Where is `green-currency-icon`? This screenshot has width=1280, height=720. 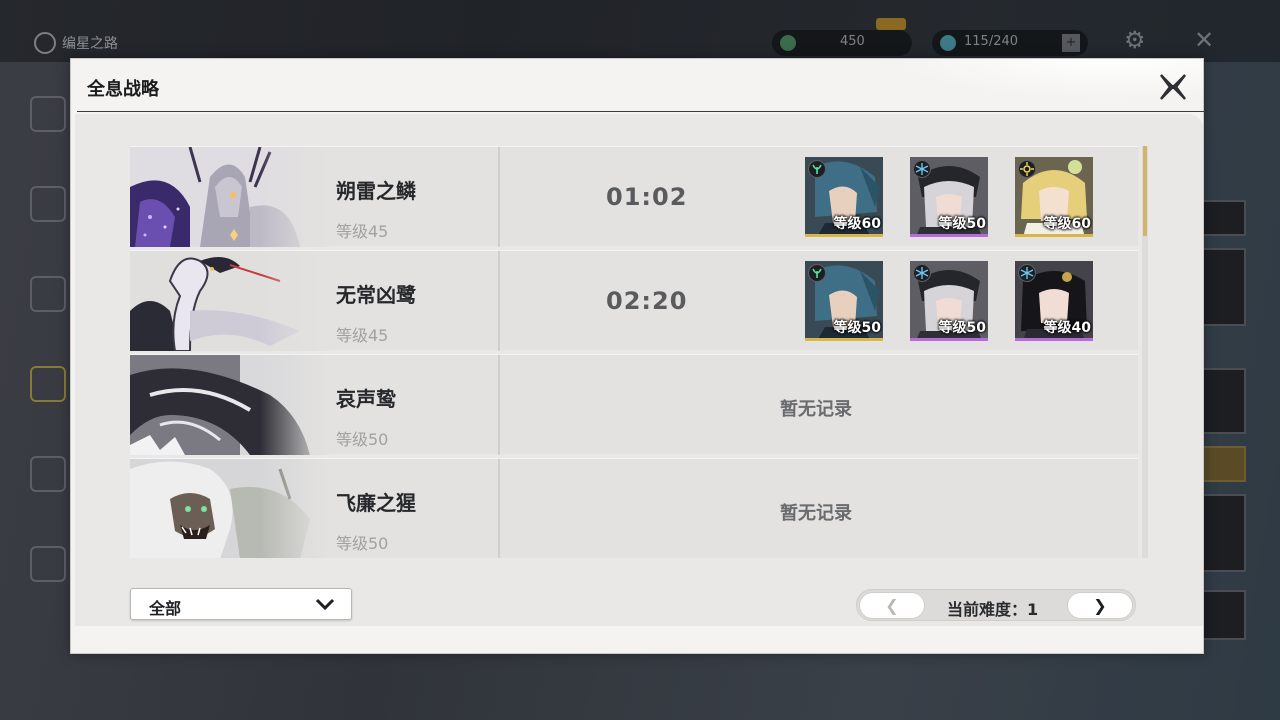 green-currency-icon is located at coordinates (788, 43).